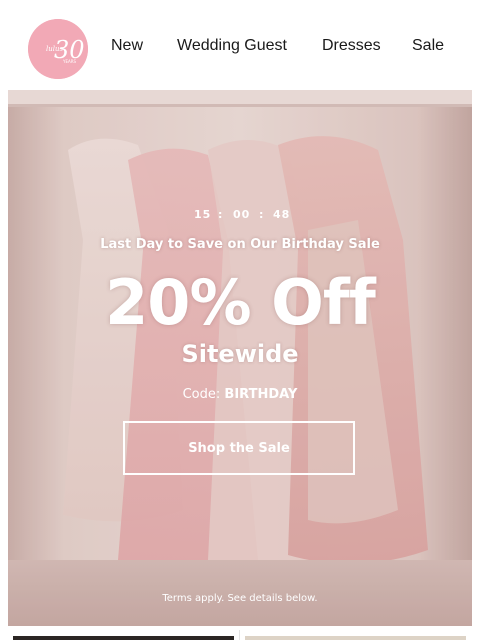 This screenshot has height=640, width=480. Describe the element at coordinates (240, 354) in the screenshot. I see `promo-subheadline: Sitewide` at that location.